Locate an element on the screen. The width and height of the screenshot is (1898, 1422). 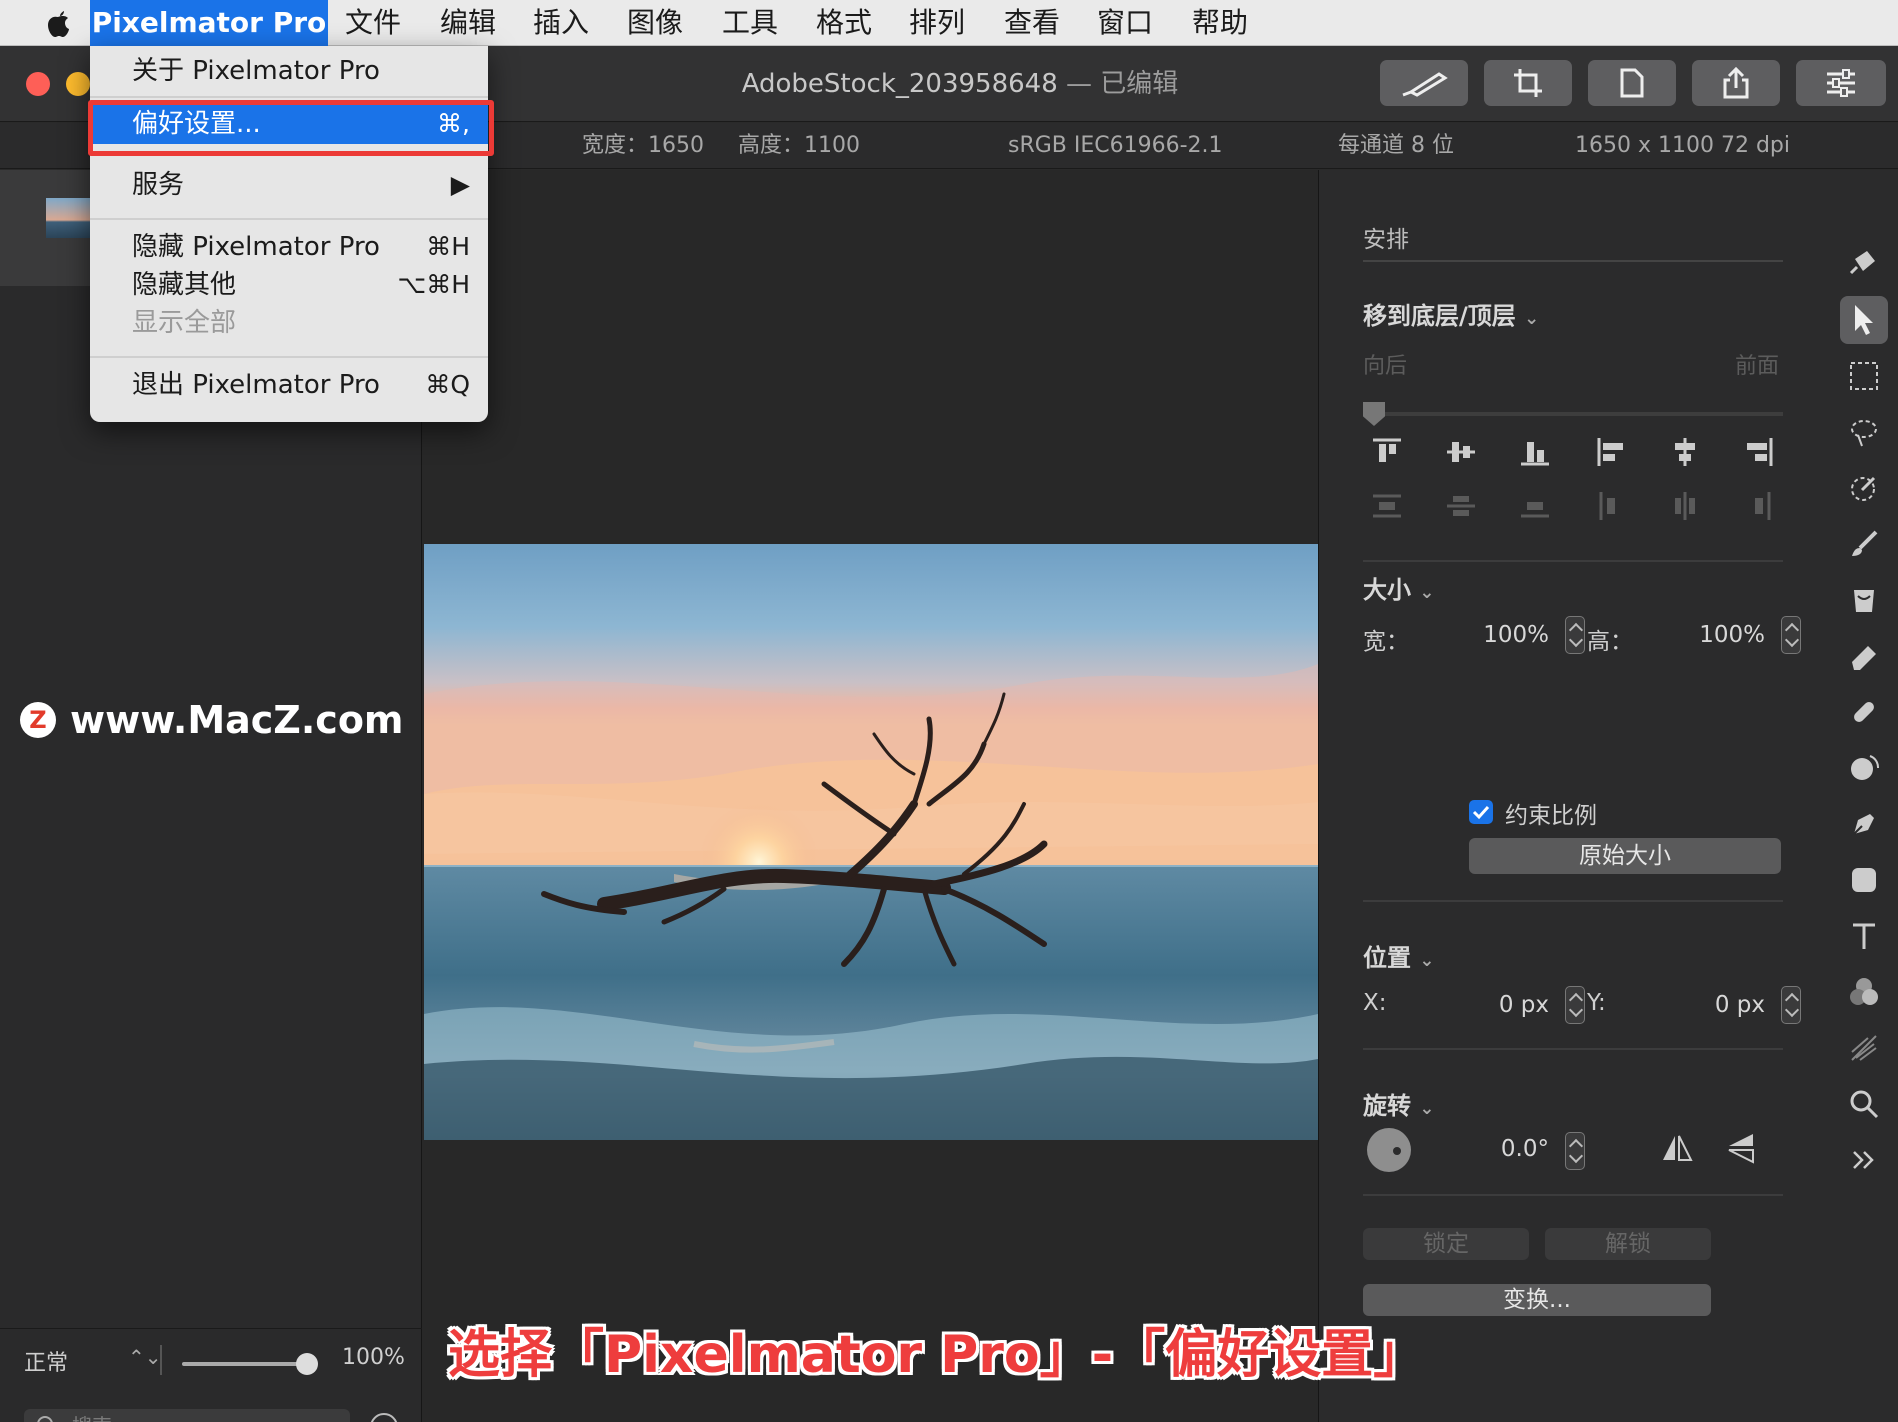
arrange-slider-knob is located at coordinates (1374, 414).